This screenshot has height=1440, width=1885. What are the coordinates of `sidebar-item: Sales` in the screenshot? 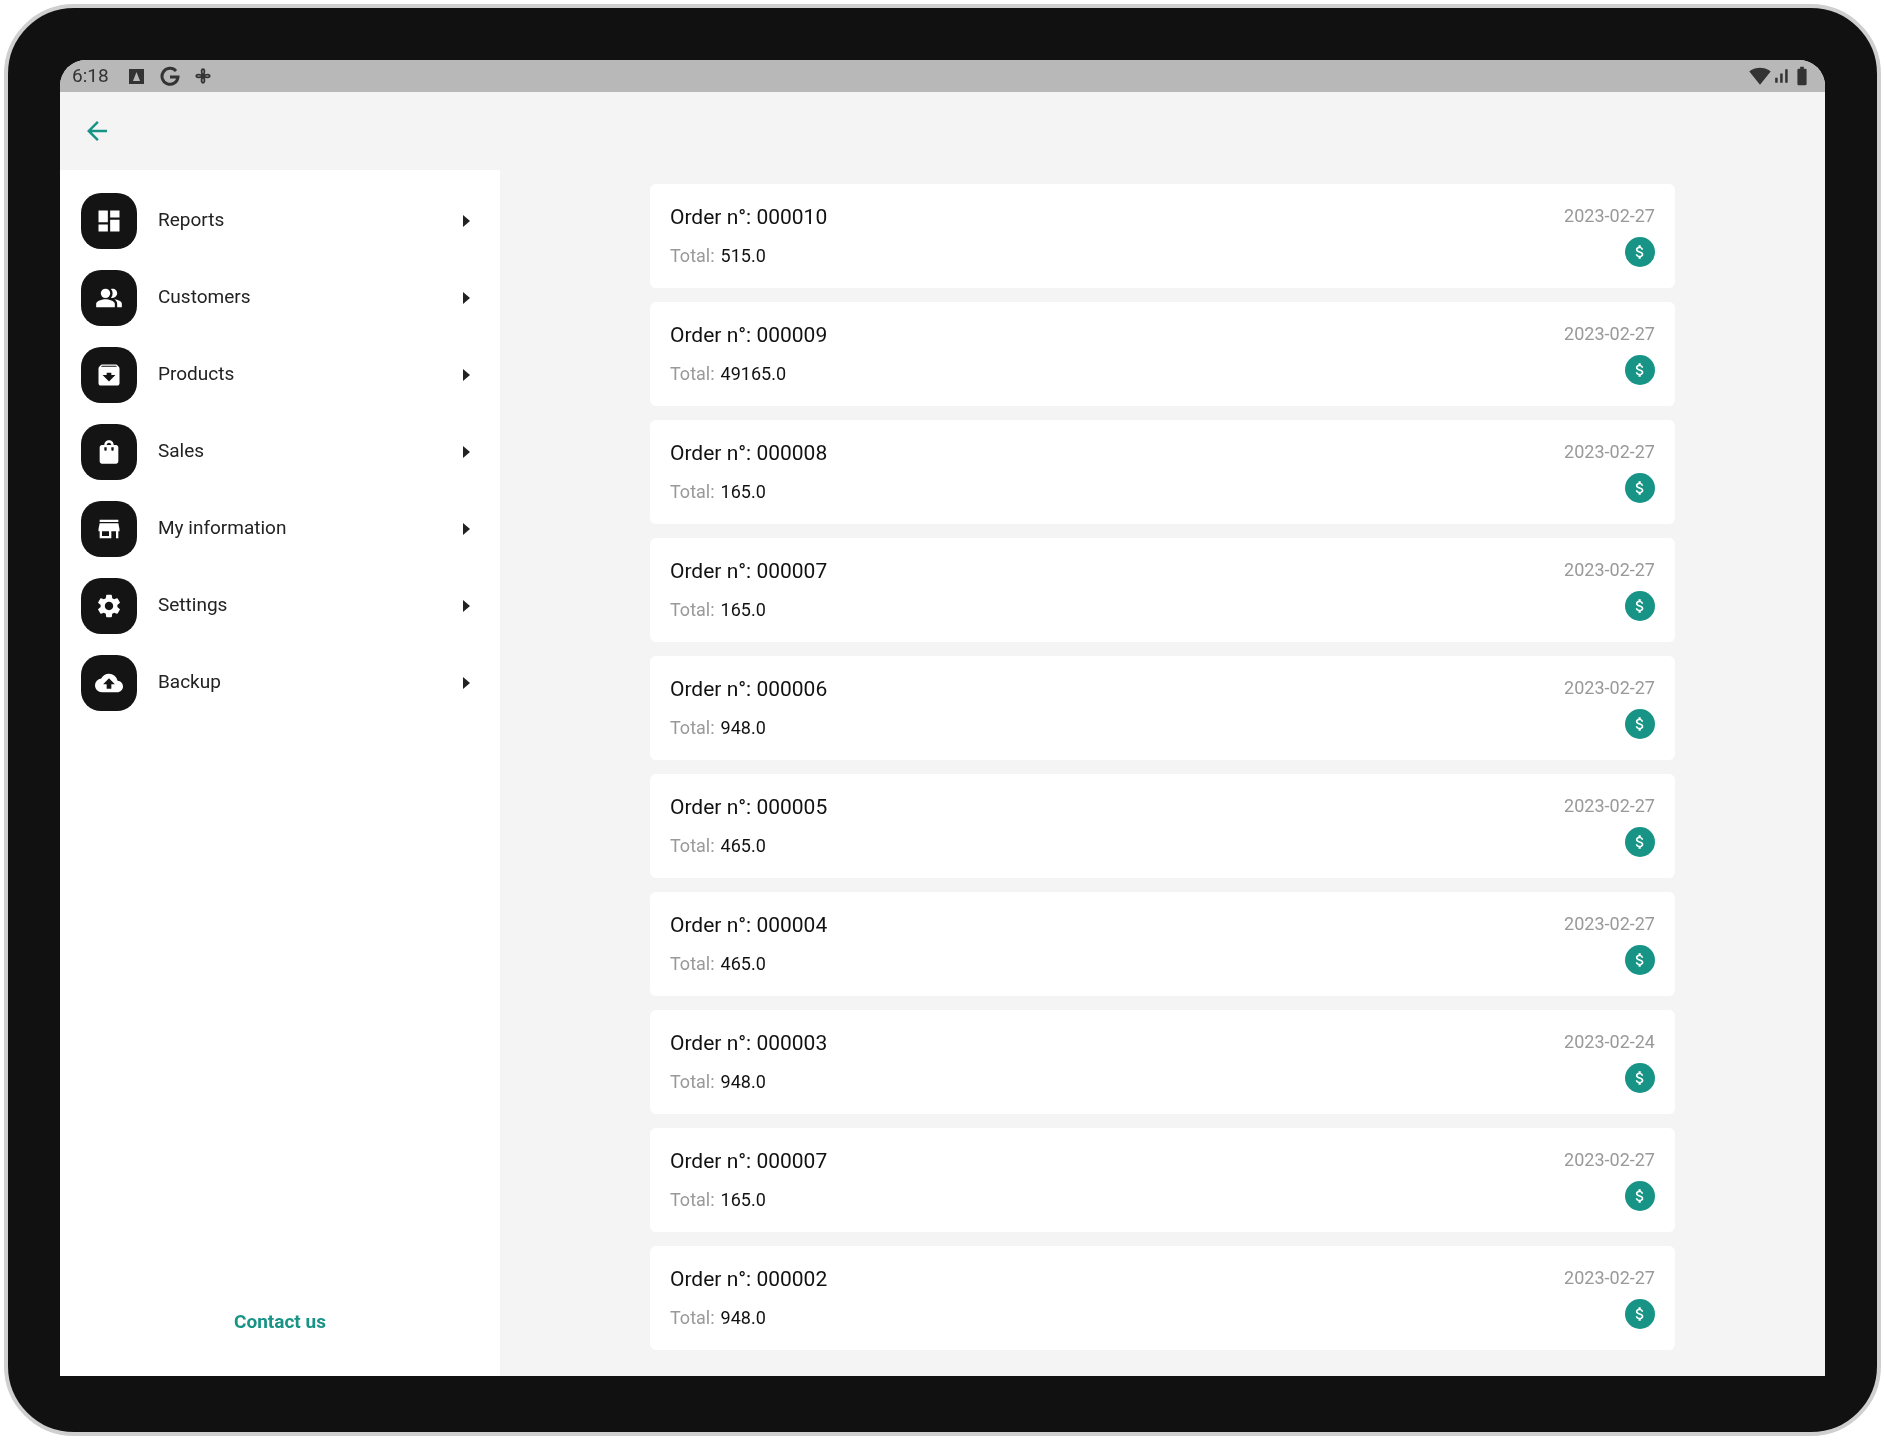 It's located at (280, 451).